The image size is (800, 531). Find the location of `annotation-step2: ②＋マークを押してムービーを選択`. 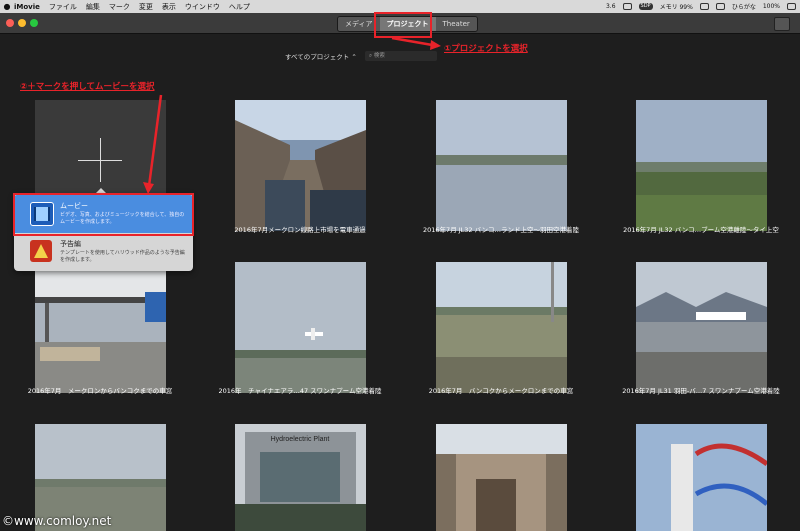

annotation-step2: ②＋マークを押してムービーを選択 is located at coordinates (87, 87).